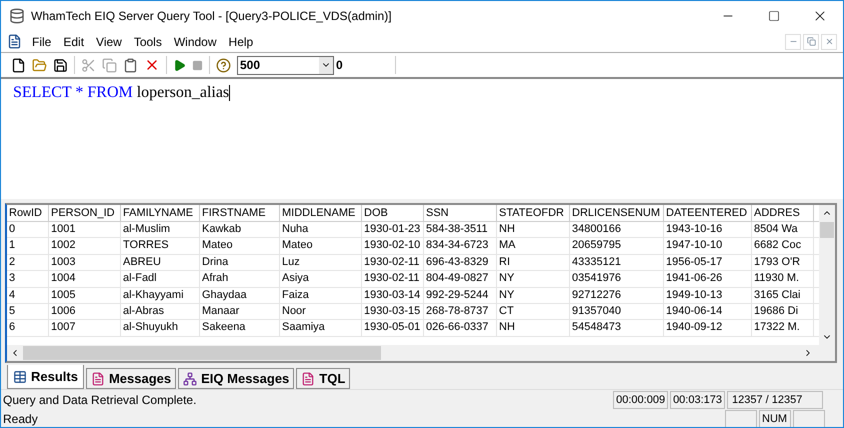 This screenshot has height=428, width=844. I want to click on table-cell: 03541976, so click(617, 279).